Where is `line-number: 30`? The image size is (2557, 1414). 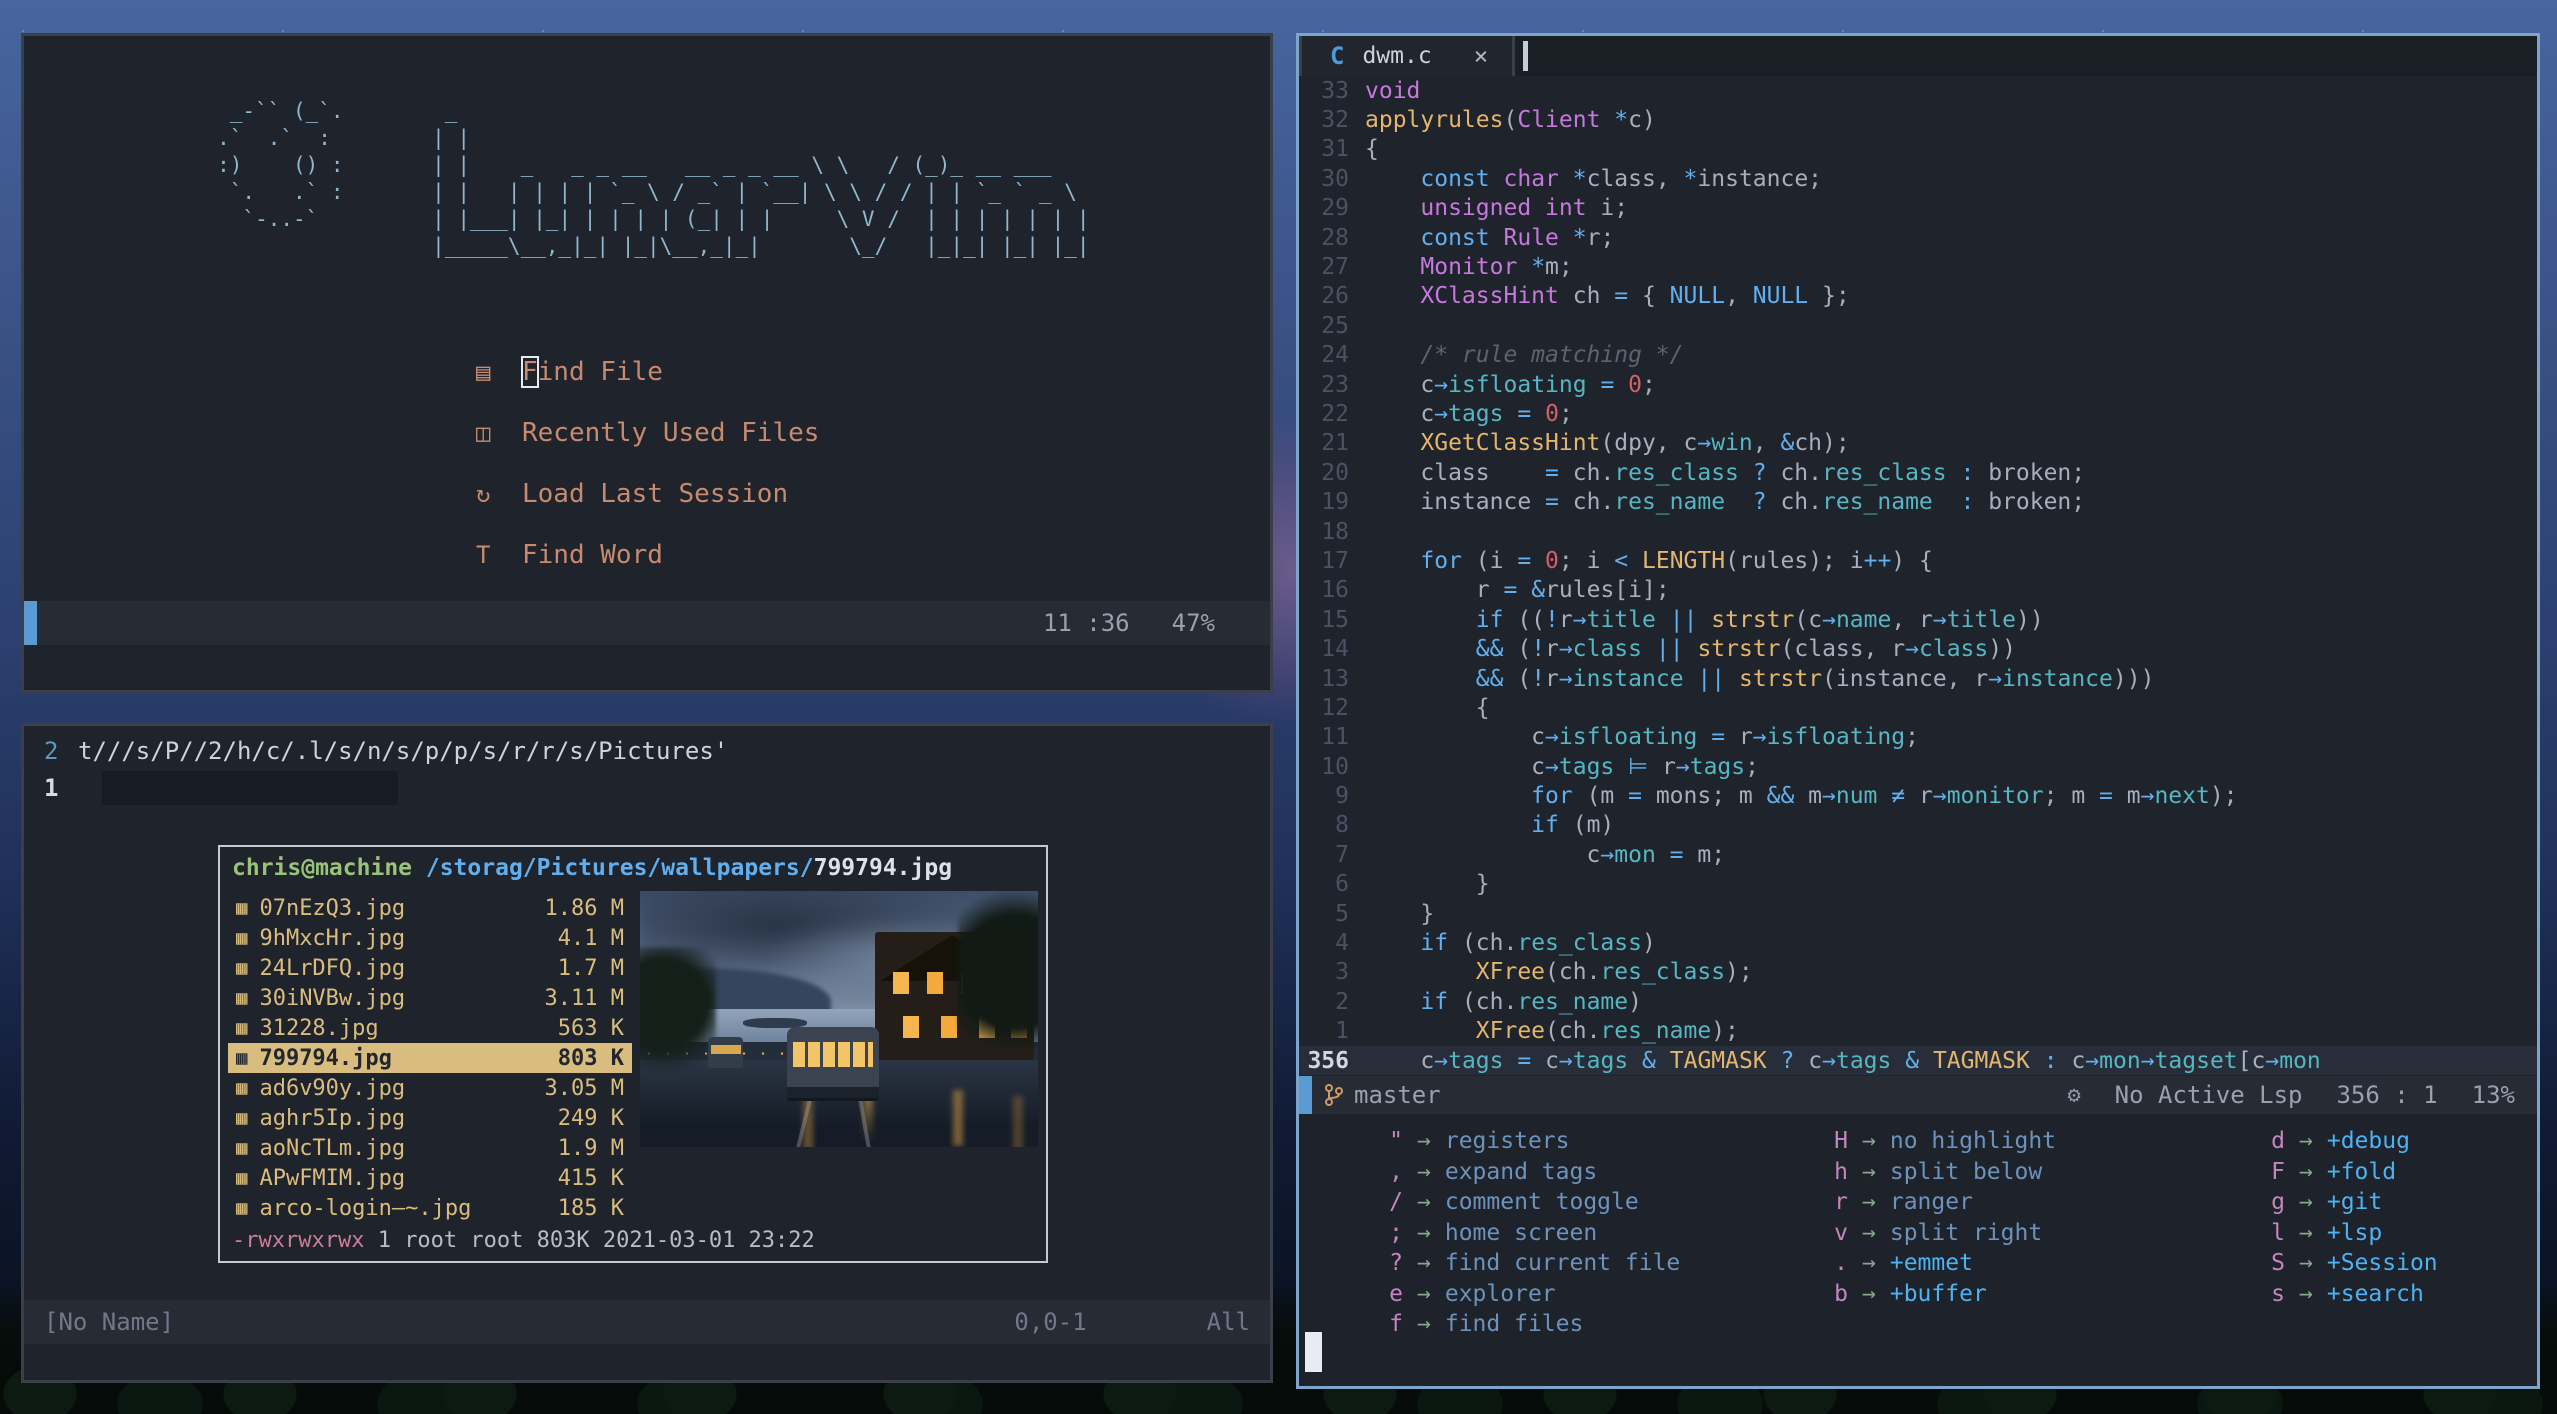 line-number: 30 is located at coordinates (1335, 178).